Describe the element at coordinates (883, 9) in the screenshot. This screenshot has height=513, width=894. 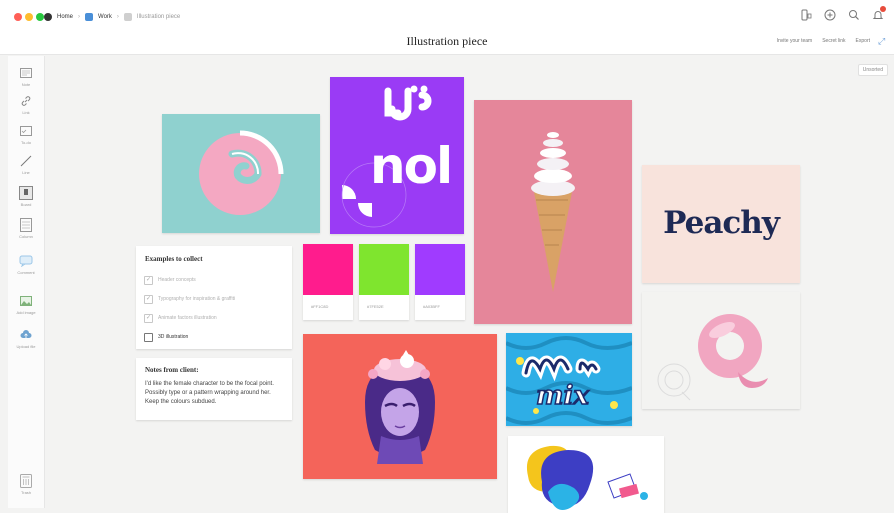
I see `notification-badge` at that location.